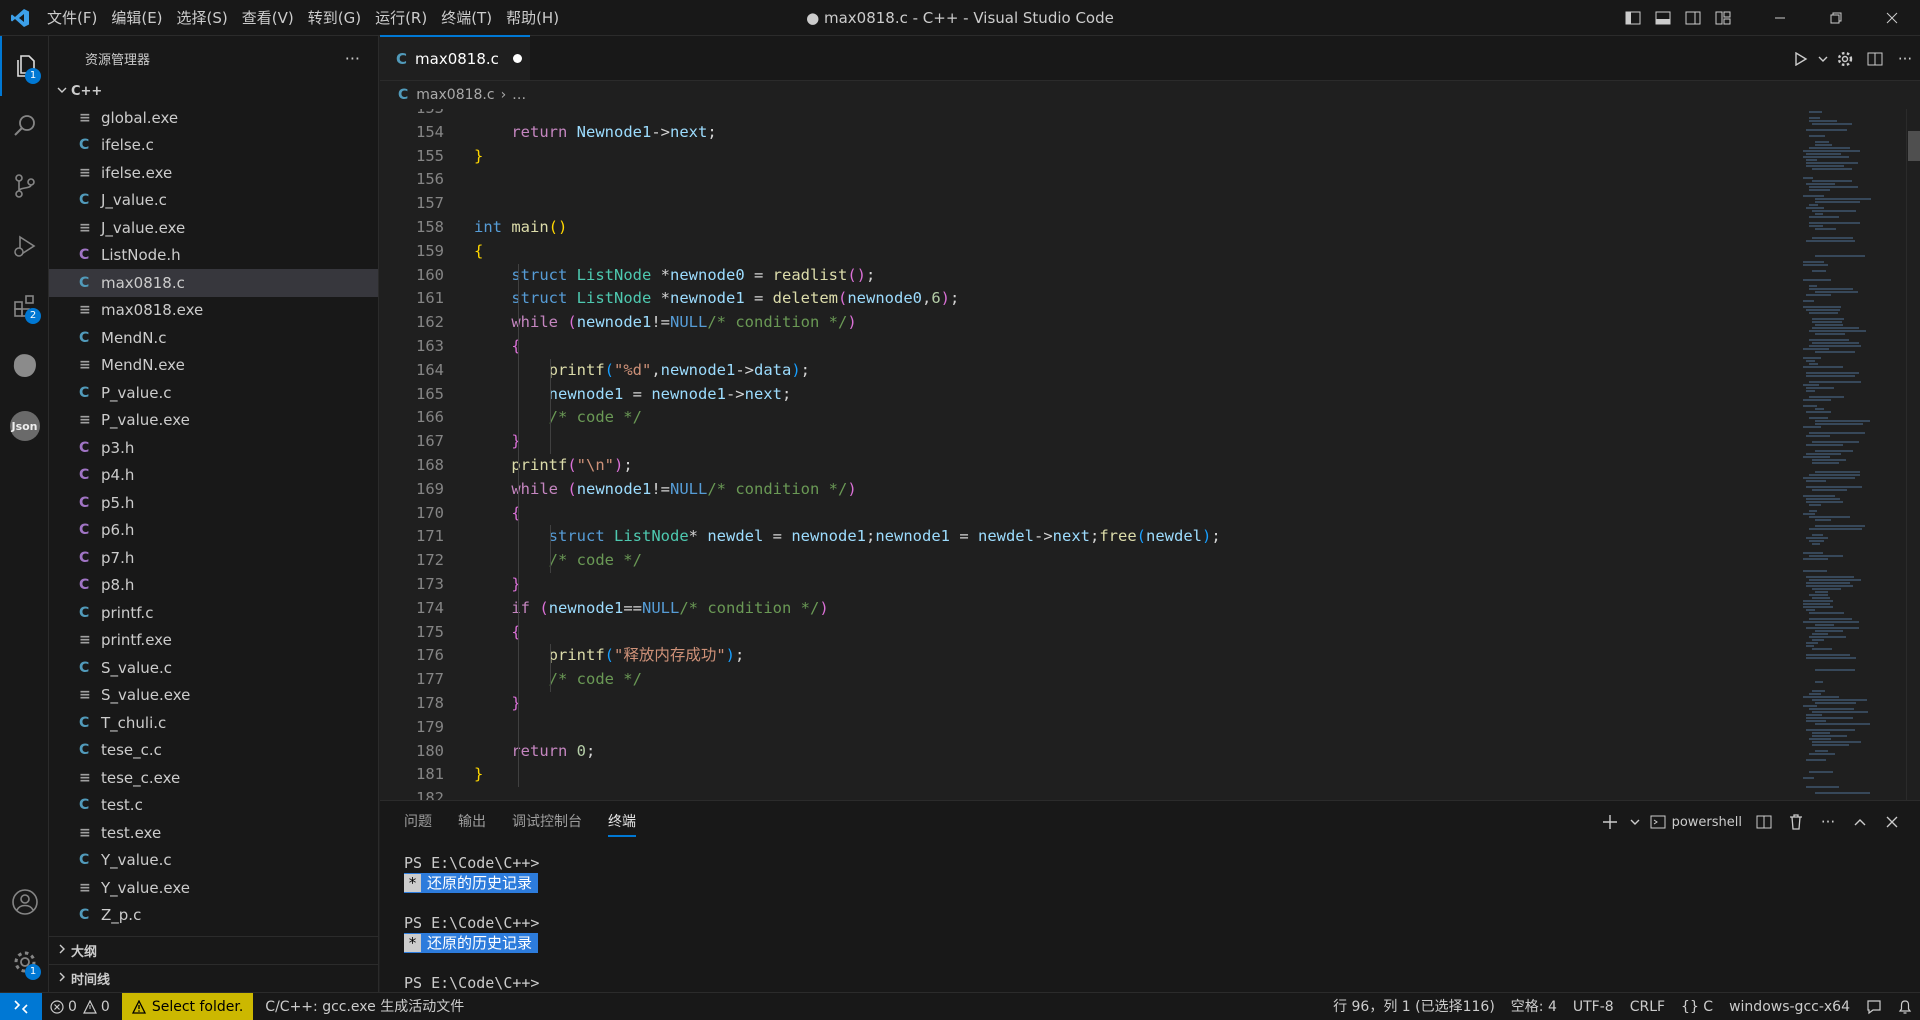  What do you see at coordinates (1593, 1006) in the screenshot?
I see `encoding: UTF-8` at bounding box center [1593, 1006].